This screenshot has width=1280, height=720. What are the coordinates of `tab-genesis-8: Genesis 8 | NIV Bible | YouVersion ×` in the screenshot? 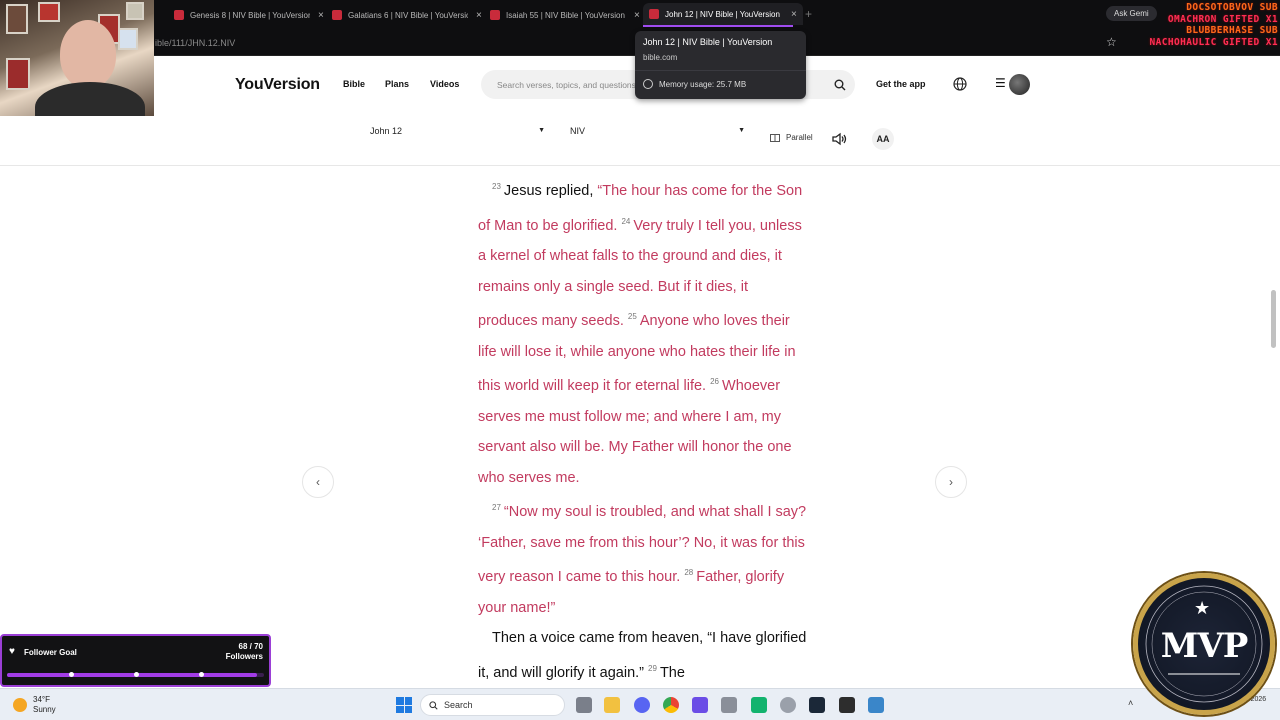 It's located at (249, 15).